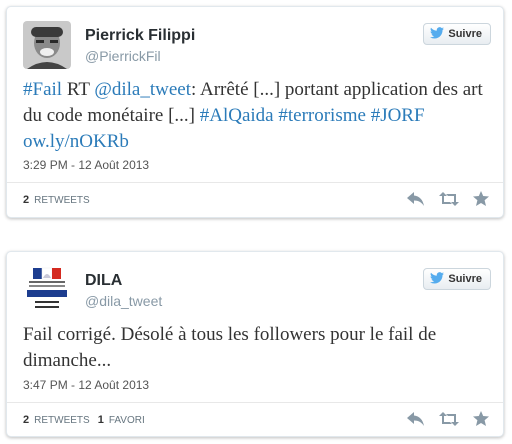  Describe the element at coordinates (142, 89) in the screenshot. I see `mention-link: @dila_tweet` at that location.